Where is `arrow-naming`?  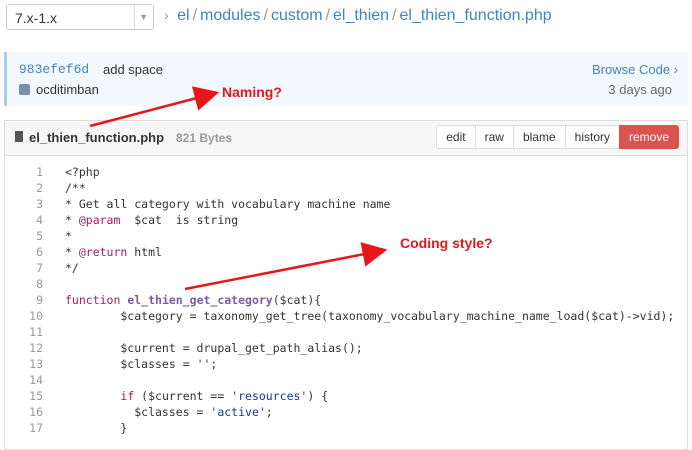 arrow-naming is located at coordinates (154, 107).